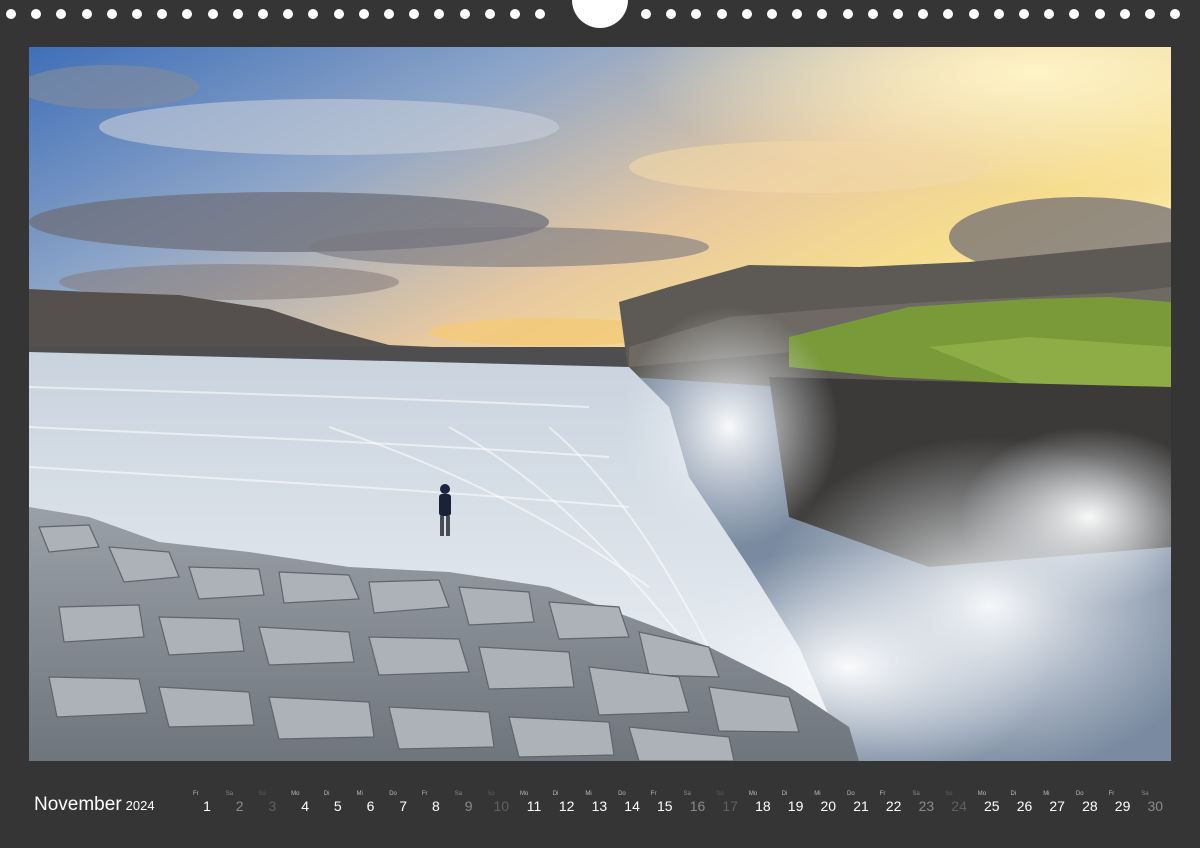 Image resolution: width=1200 pixels, height=848 pixels. I want to click on day-number: 22, so click(893, 806).